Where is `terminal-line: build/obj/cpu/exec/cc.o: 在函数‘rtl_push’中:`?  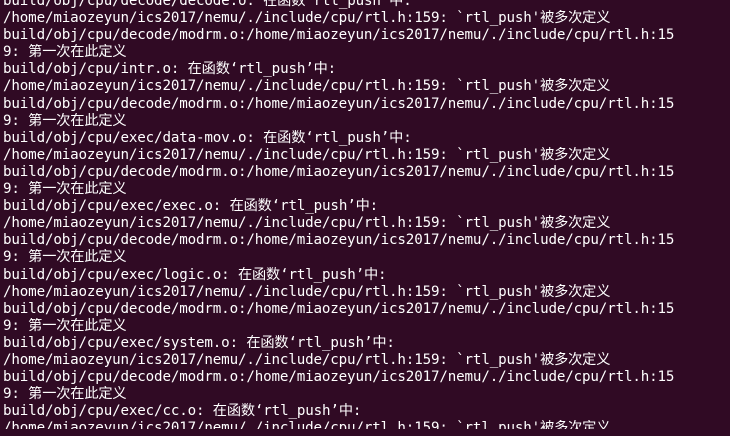
terminal-line: build/obj/cpu/exec/cc.o: 在函数‘rtl_push’中: is located at coordinates (182, 411).